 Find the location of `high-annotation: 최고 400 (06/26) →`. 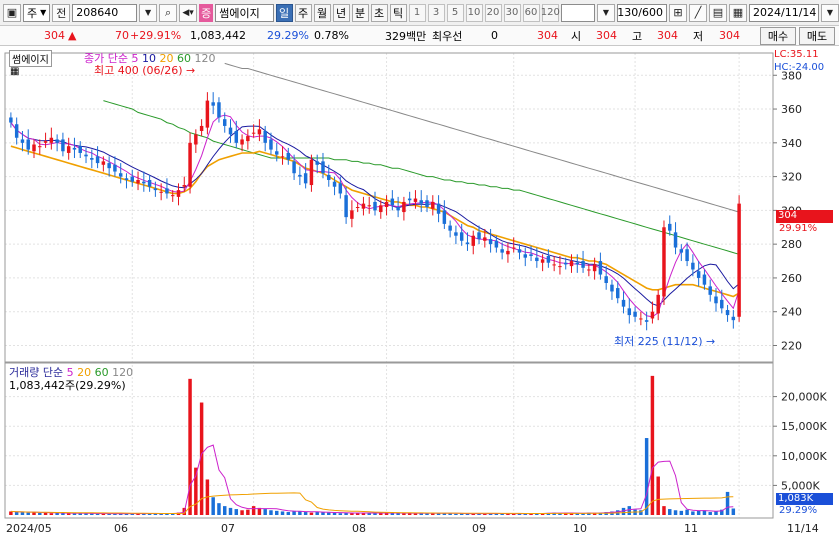

high-annotation: 최고 400 (06/26) → is located at coordinates (144, 70).